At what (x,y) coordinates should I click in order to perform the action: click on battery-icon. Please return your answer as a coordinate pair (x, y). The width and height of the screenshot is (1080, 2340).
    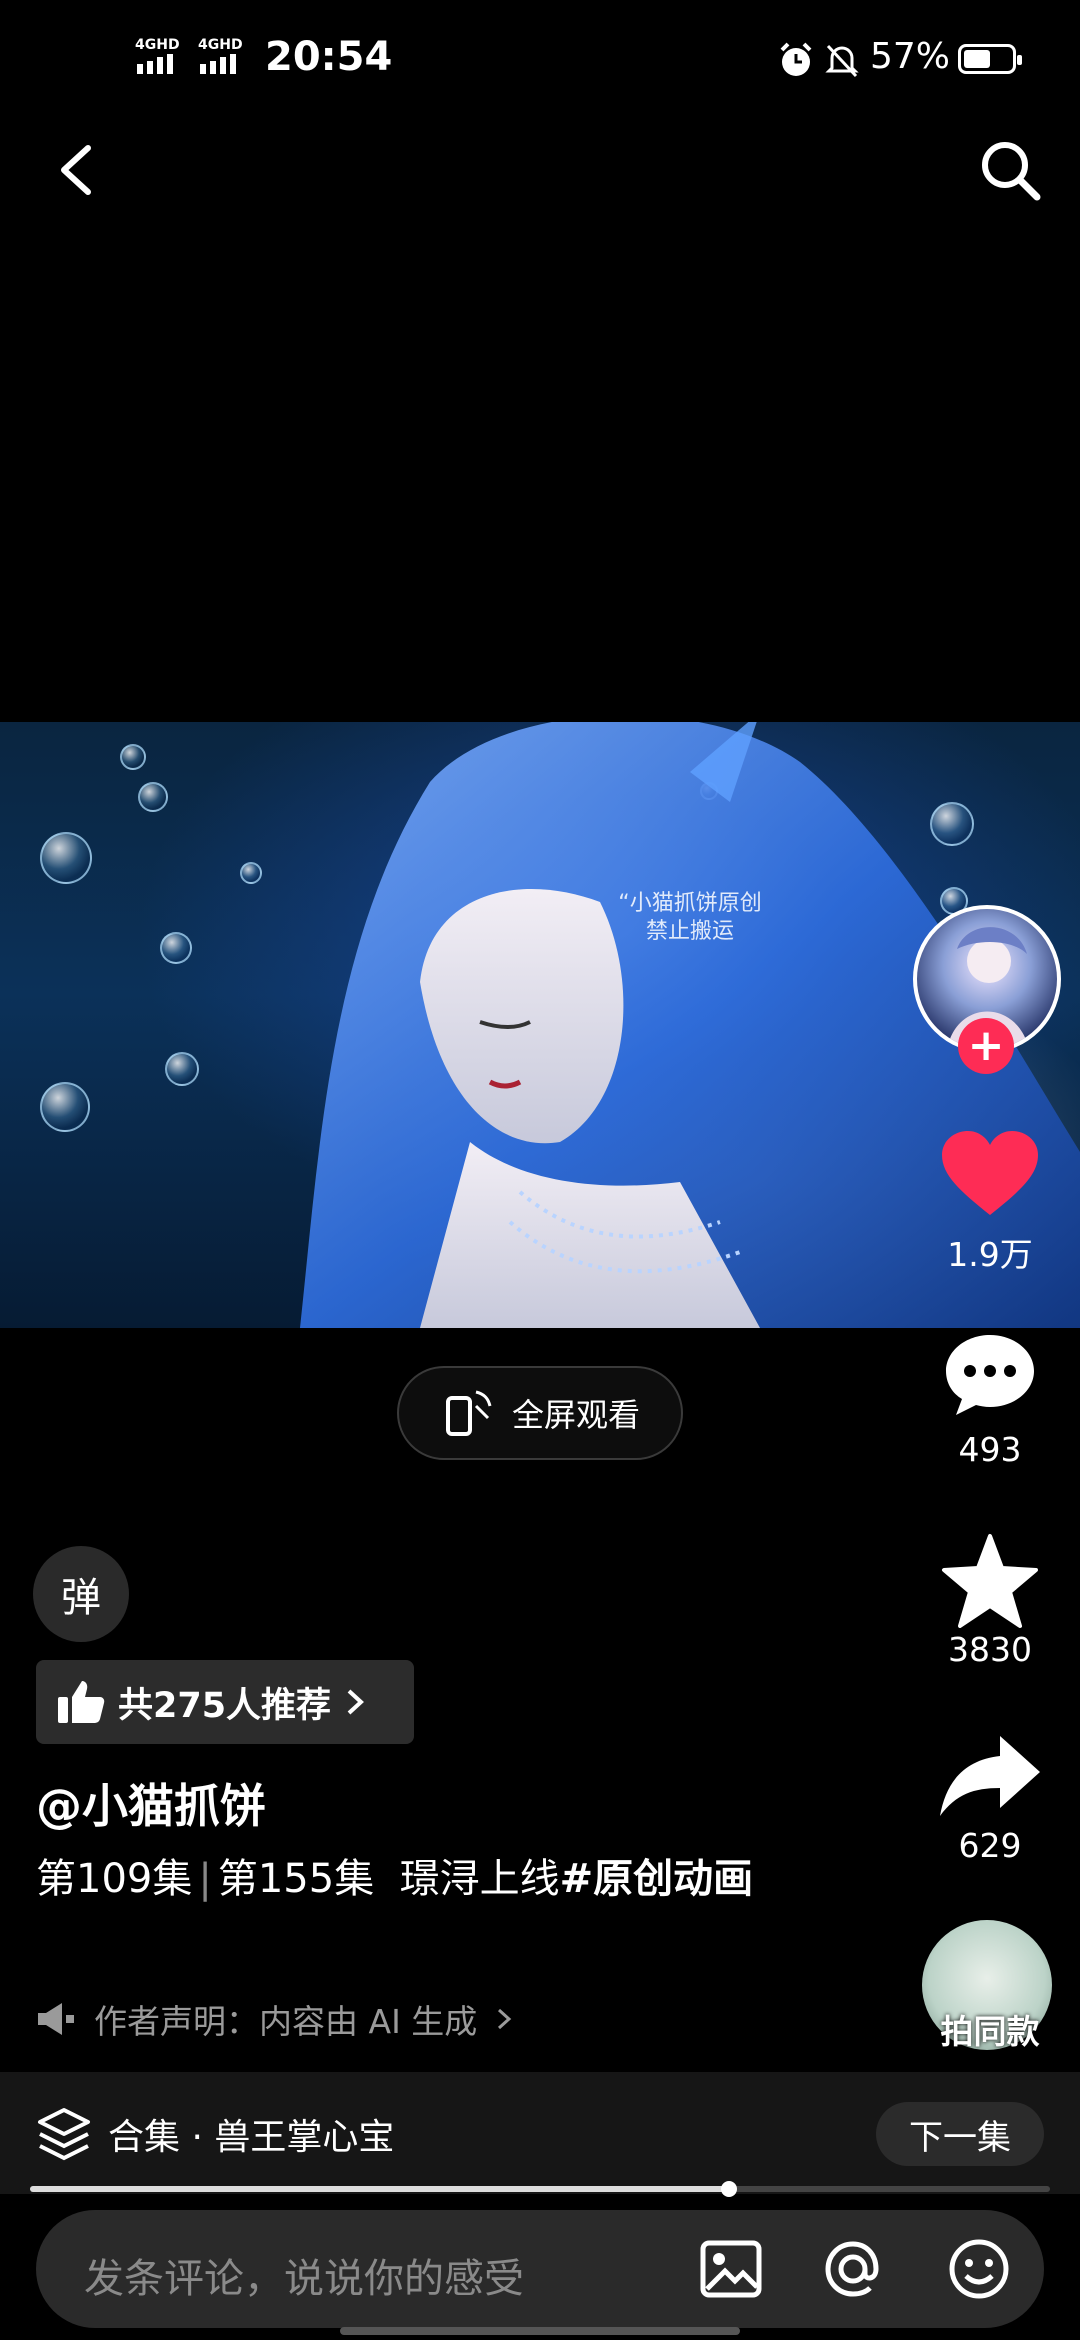
    Looking at the image, I should click on (990, 59).